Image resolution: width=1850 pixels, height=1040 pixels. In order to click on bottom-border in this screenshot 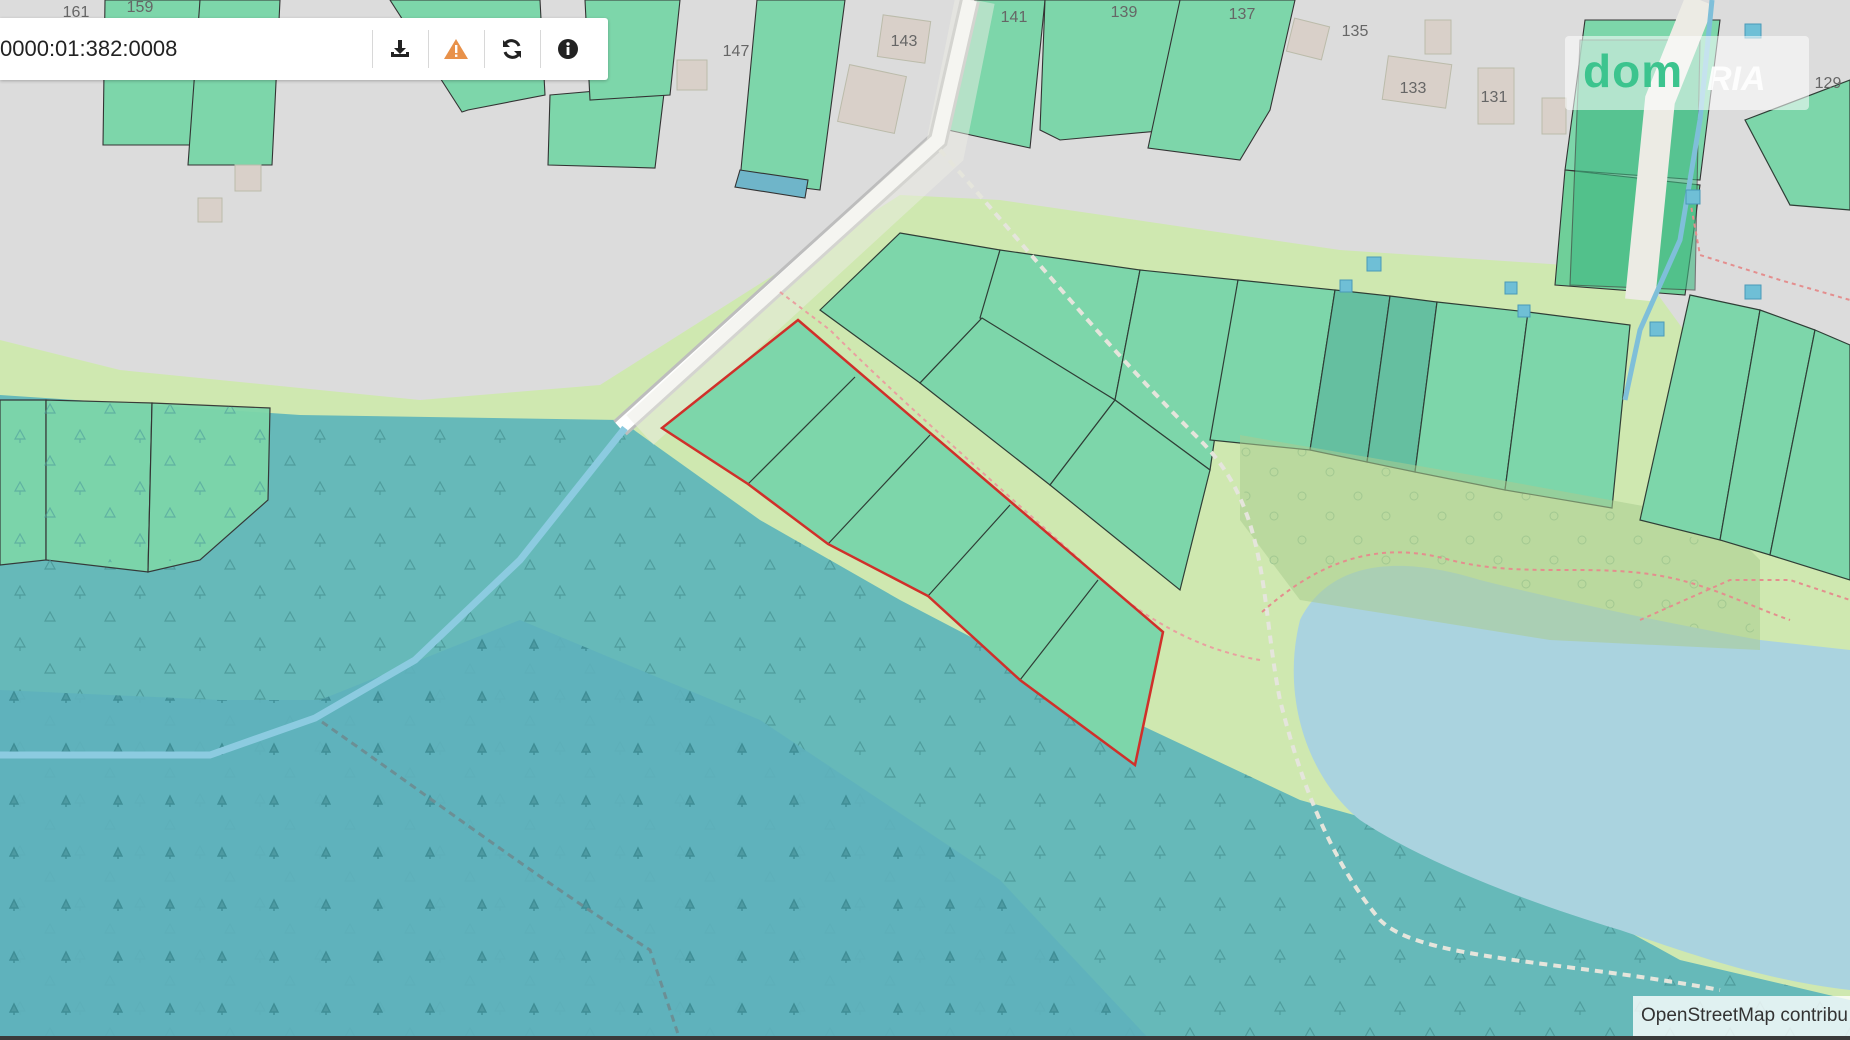, I will do `click(925, 1038)`.